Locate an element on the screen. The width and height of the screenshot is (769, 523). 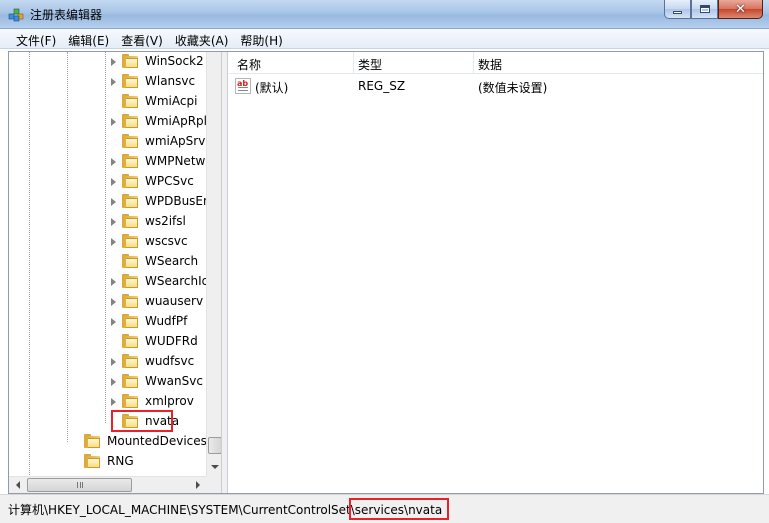
close-button: ✕ is located at coordinates (740, 9).